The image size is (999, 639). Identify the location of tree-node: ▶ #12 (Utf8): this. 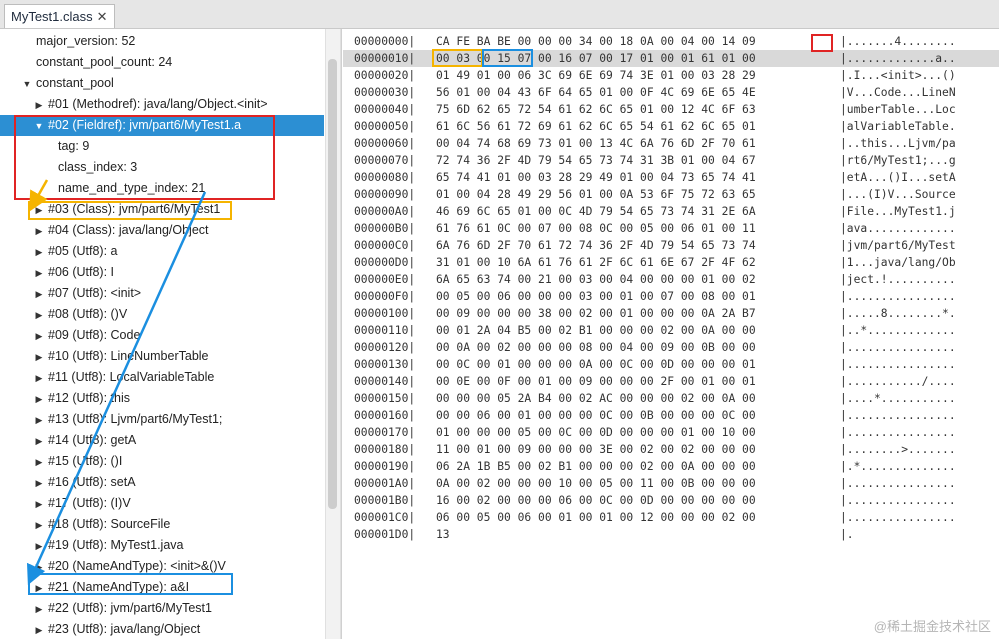
(162, 398).